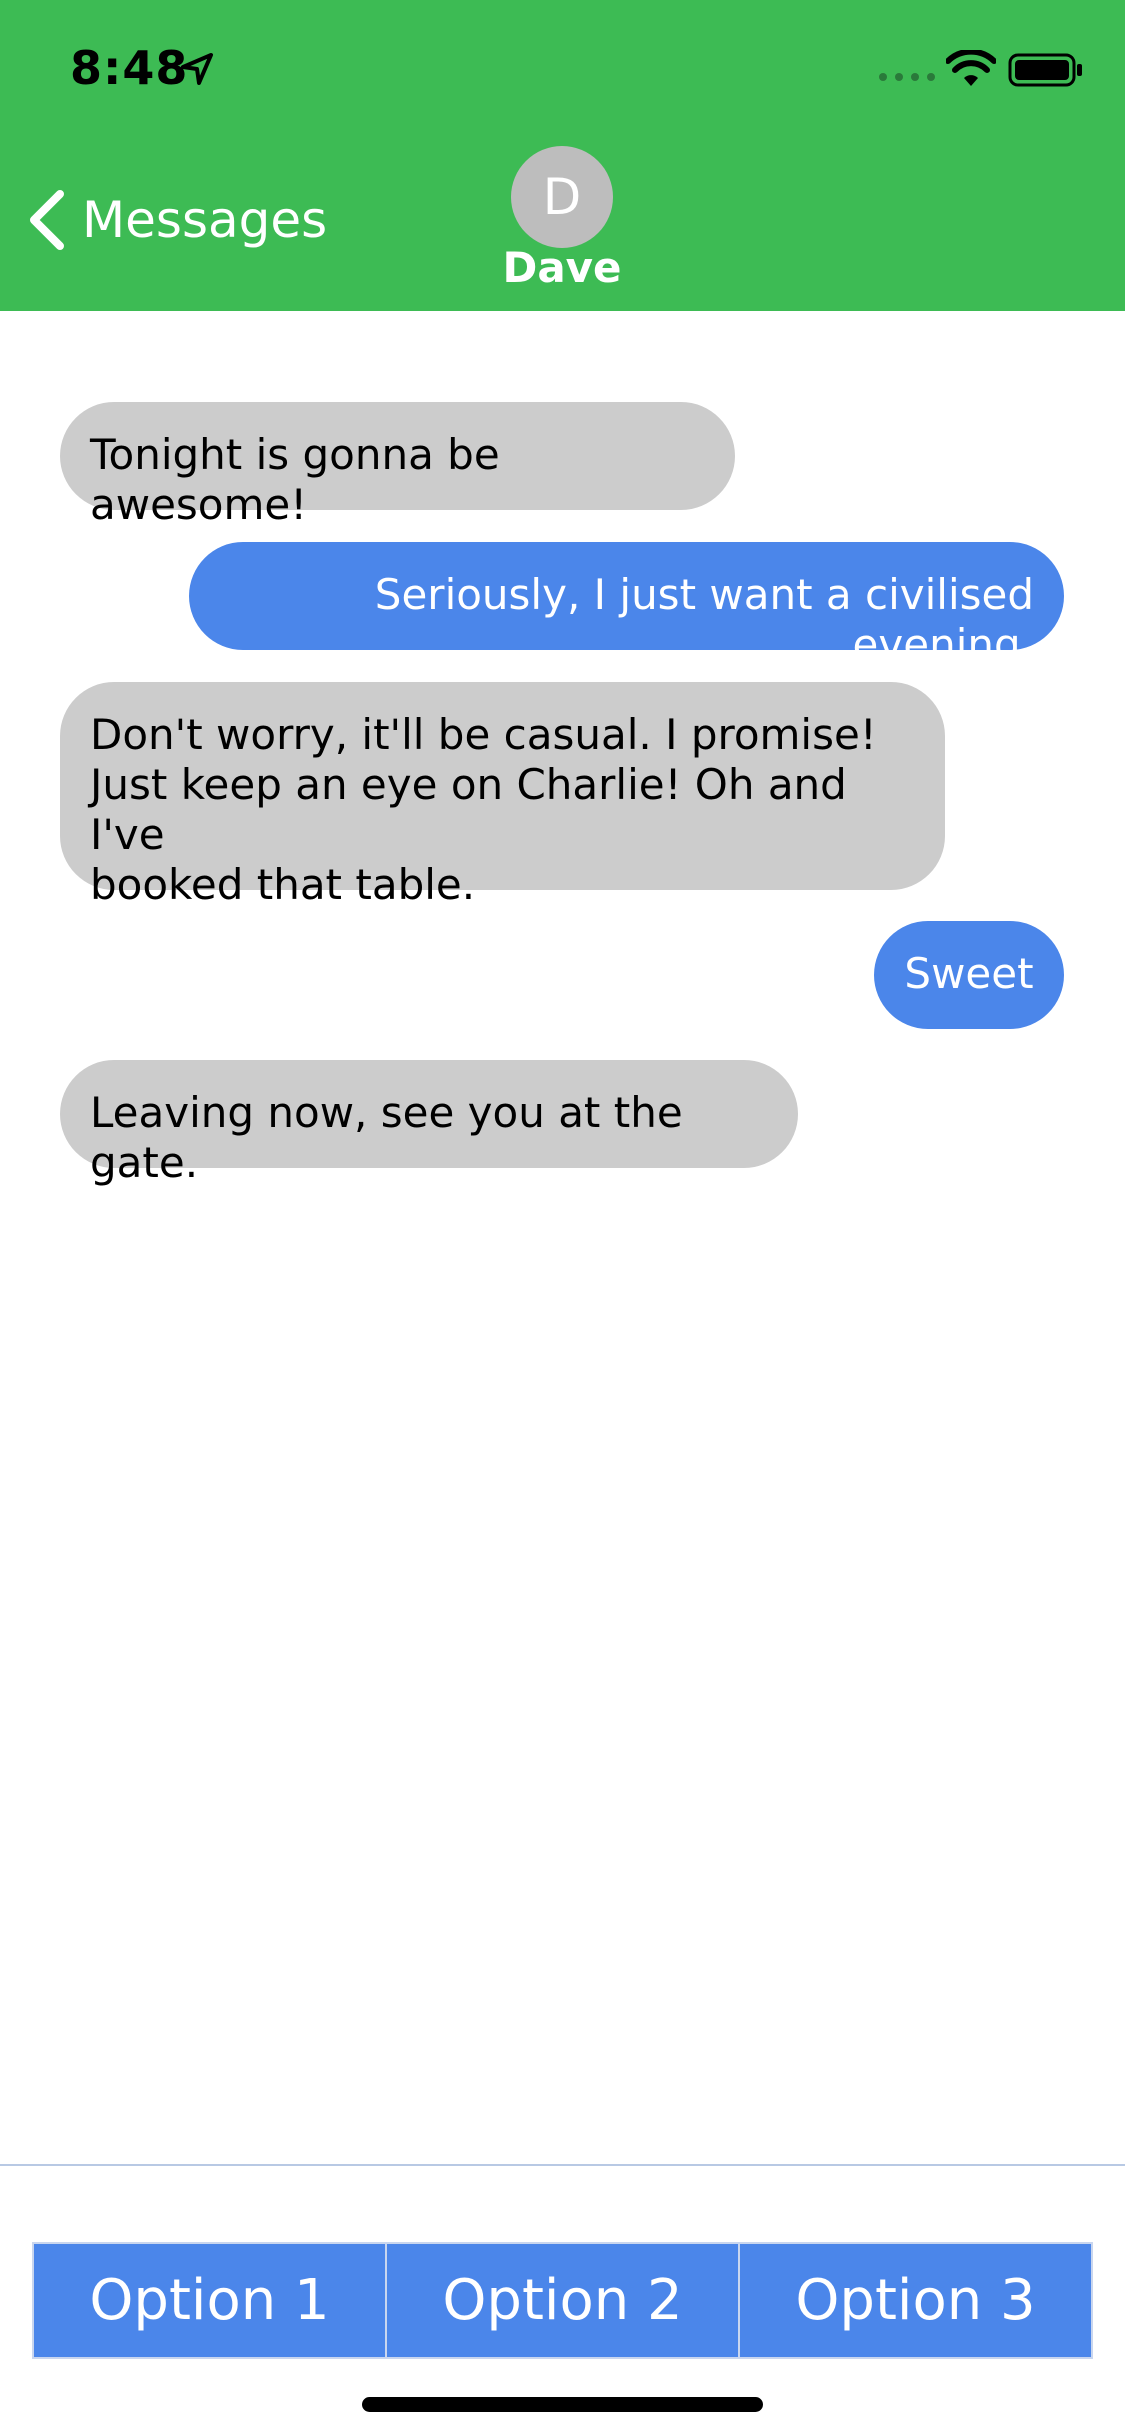  Describe the element at coordinates (907, 77) in the screenshot. I see `cellular-signal-icon` at that location.